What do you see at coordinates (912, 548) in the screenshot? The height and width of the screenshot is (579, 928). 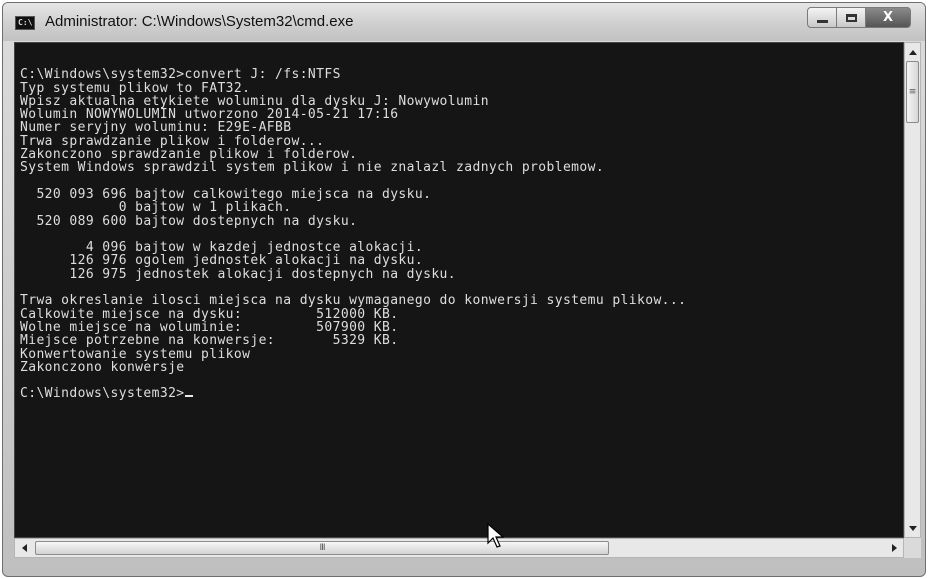 I see `scrollbar-corner` at bounding box center [912, 548].